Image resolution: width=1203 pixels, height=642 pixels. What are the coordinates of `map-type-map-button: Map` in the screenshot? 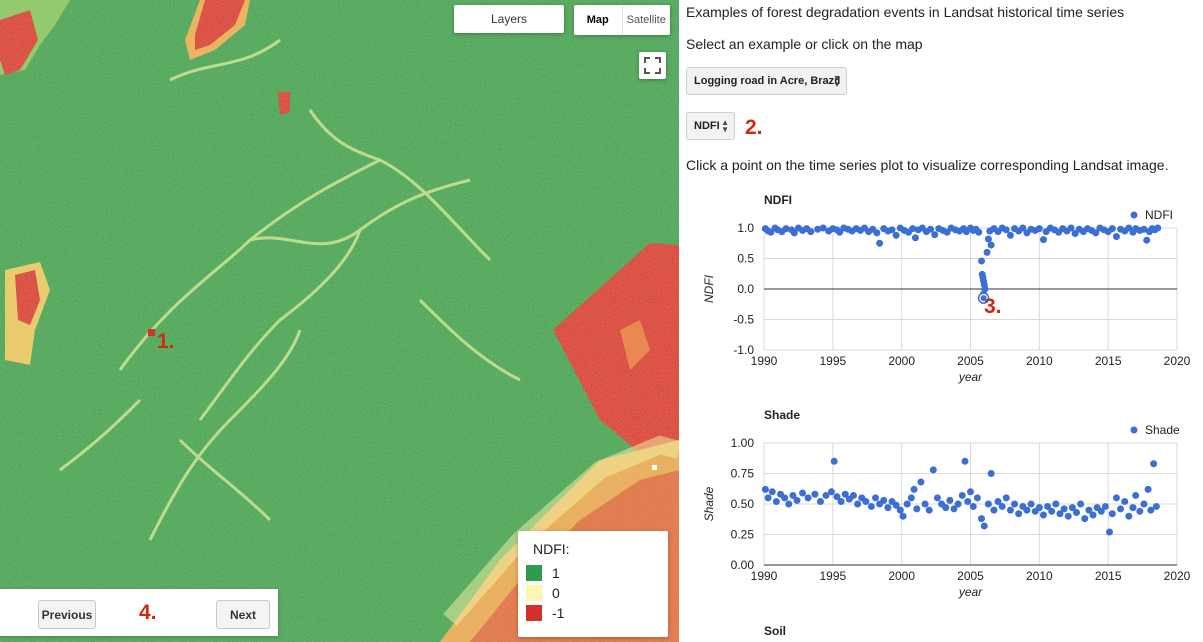 It's located at (598, 20).